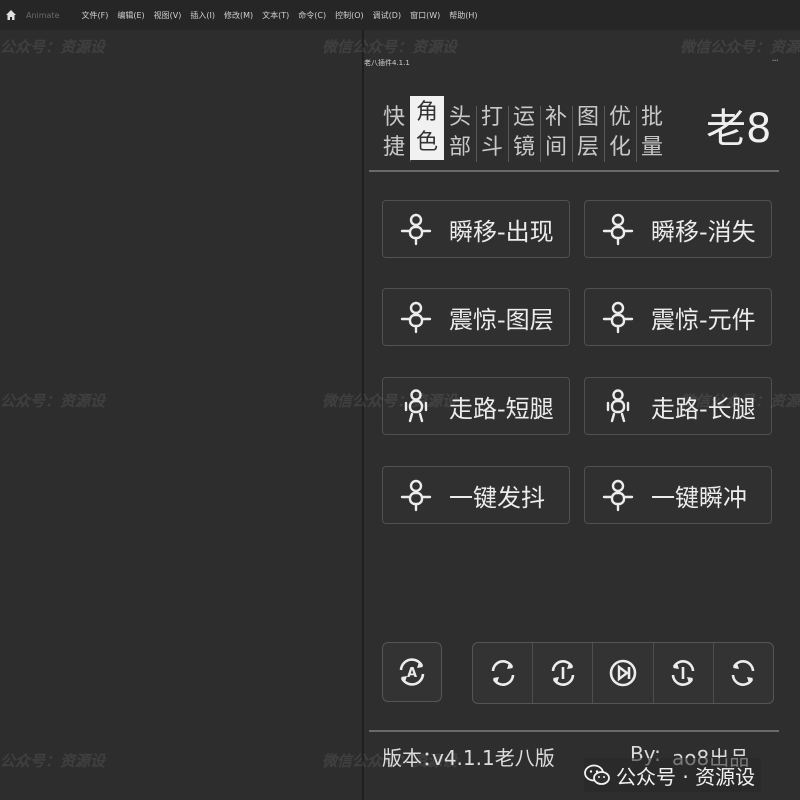  I want to click on tab-divider, so click(574, 171).